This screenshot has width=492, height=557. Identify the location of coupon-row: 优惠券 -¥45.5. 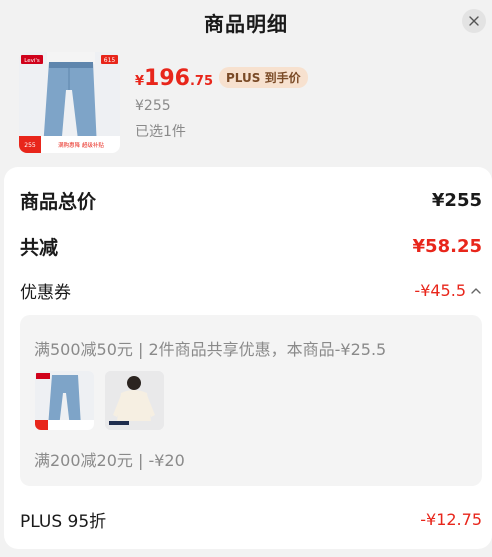
(251, 290).